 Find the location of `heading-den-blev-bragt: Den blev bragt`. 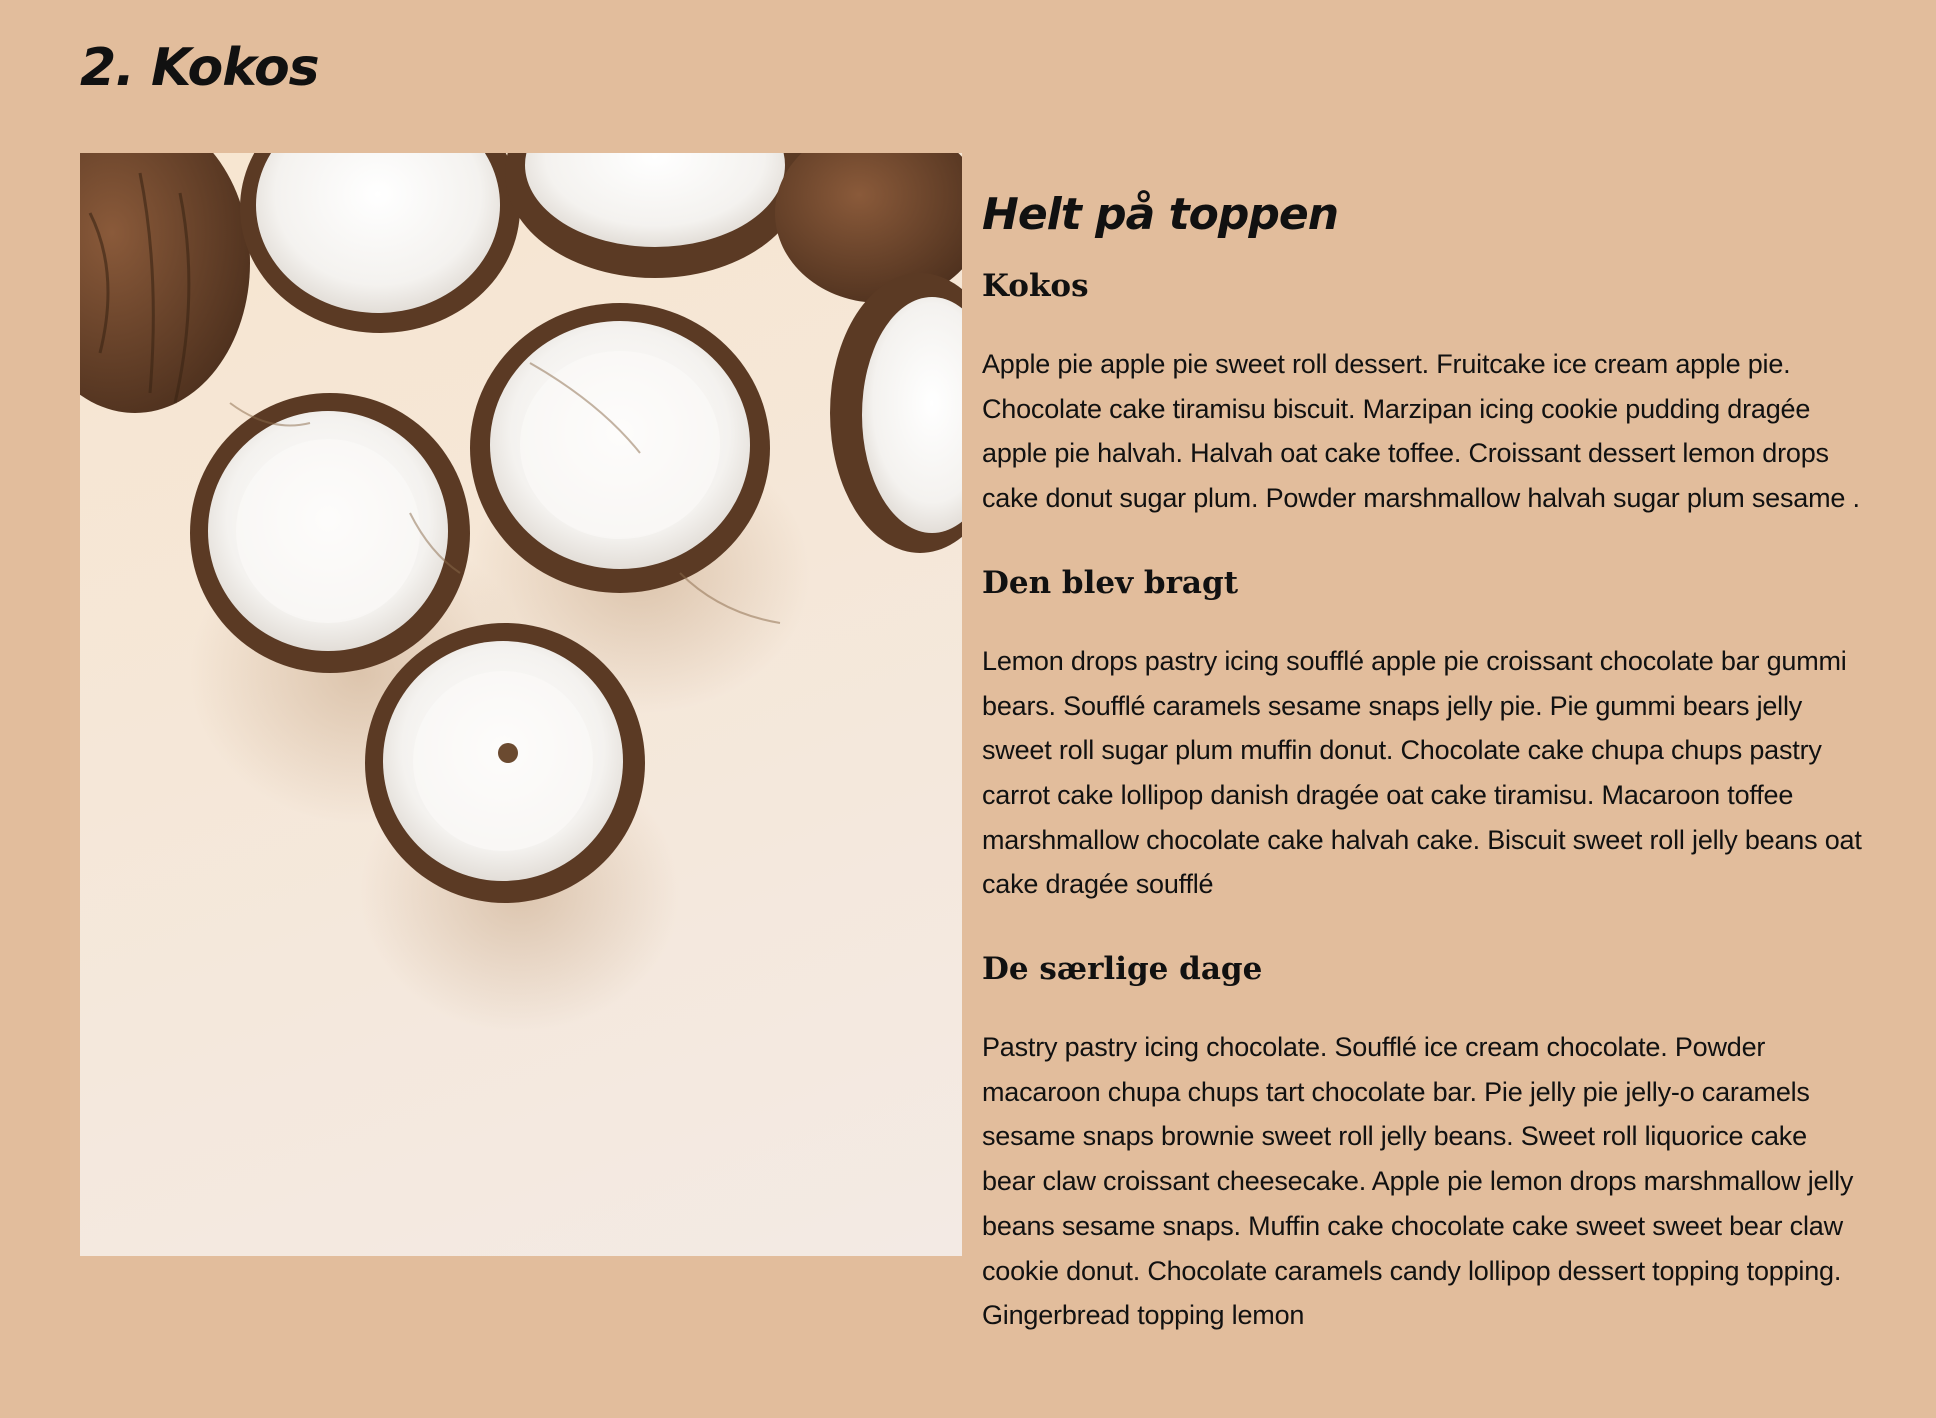

heading-den-blev-bragt: Den blev bragt is located at coordinates (1110, 582).